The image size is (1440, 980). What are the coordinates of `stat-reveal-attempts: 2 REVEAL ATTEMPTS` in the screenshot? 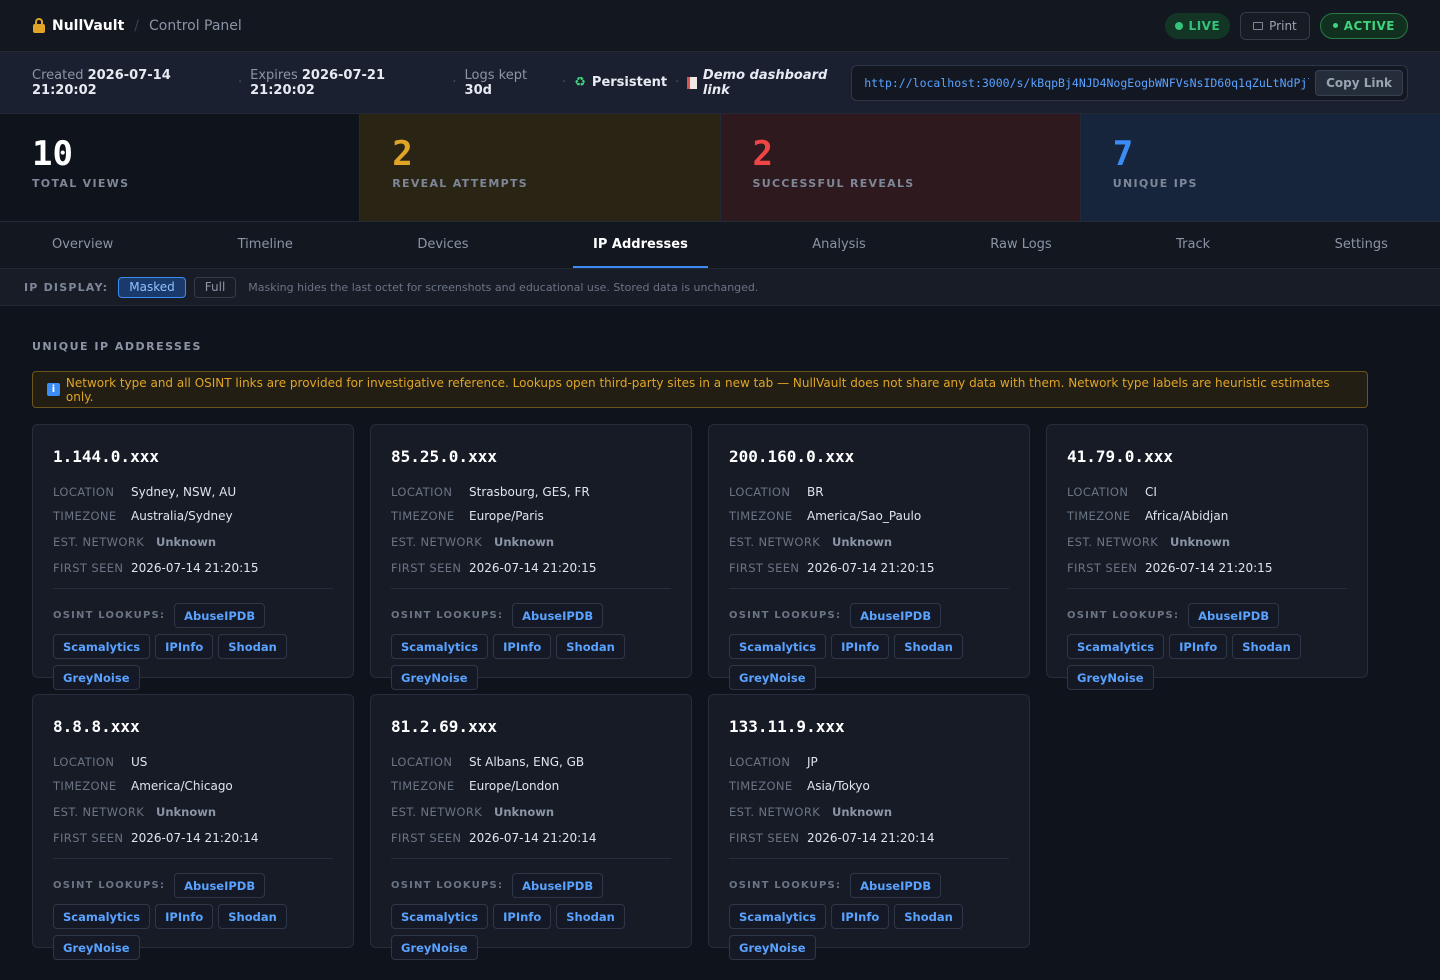 It's located at (540, 167).